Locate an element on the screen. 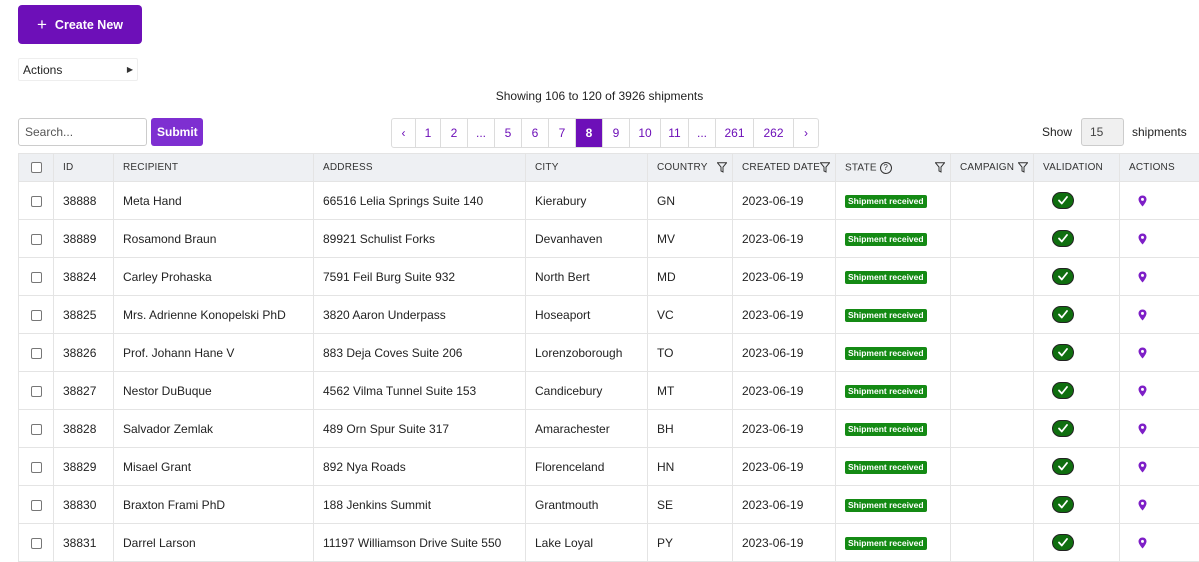 This screenshot has height=562, width=1199. page-button: 10 is located at coordinates (645, 133).